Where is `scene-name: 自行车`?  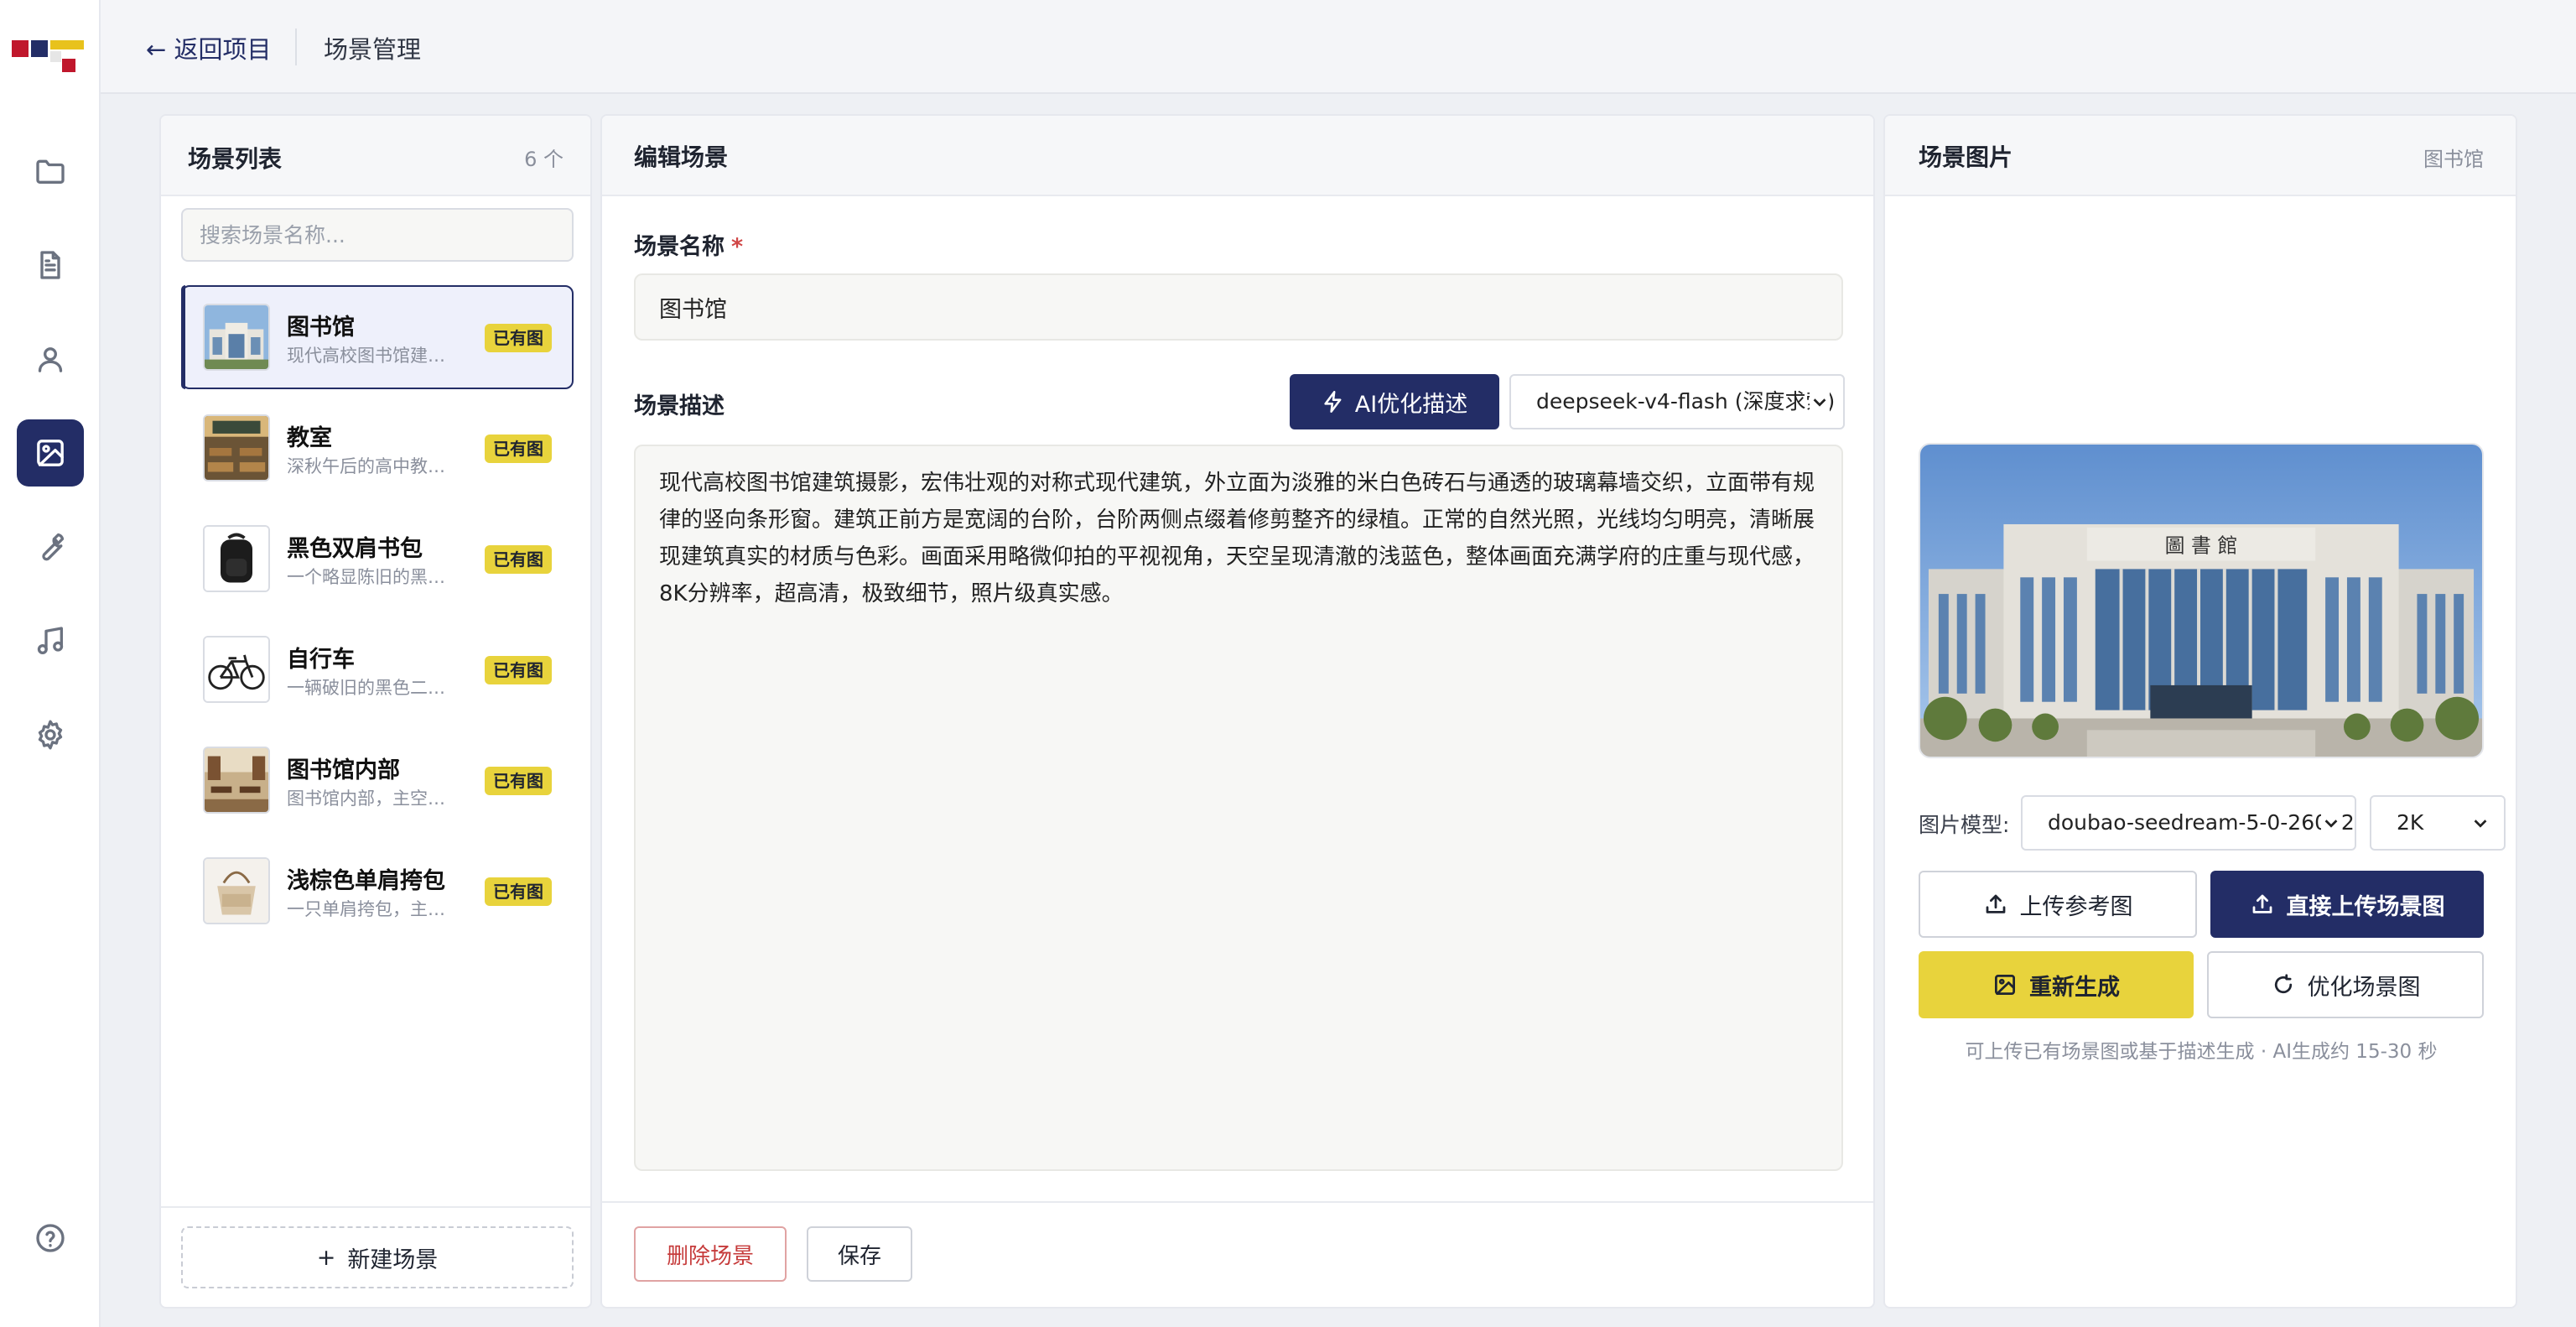 scene-name: 自行车 is located at coordinates (321, 660).